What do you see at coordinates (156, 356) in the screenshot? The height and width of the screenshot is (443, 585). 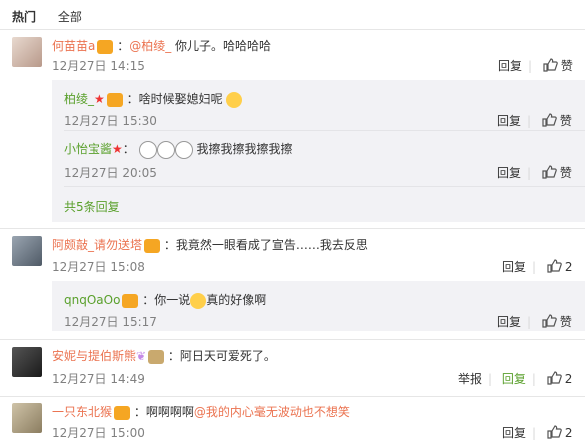 I see `badge-icon` at bounding box center [156, 356].